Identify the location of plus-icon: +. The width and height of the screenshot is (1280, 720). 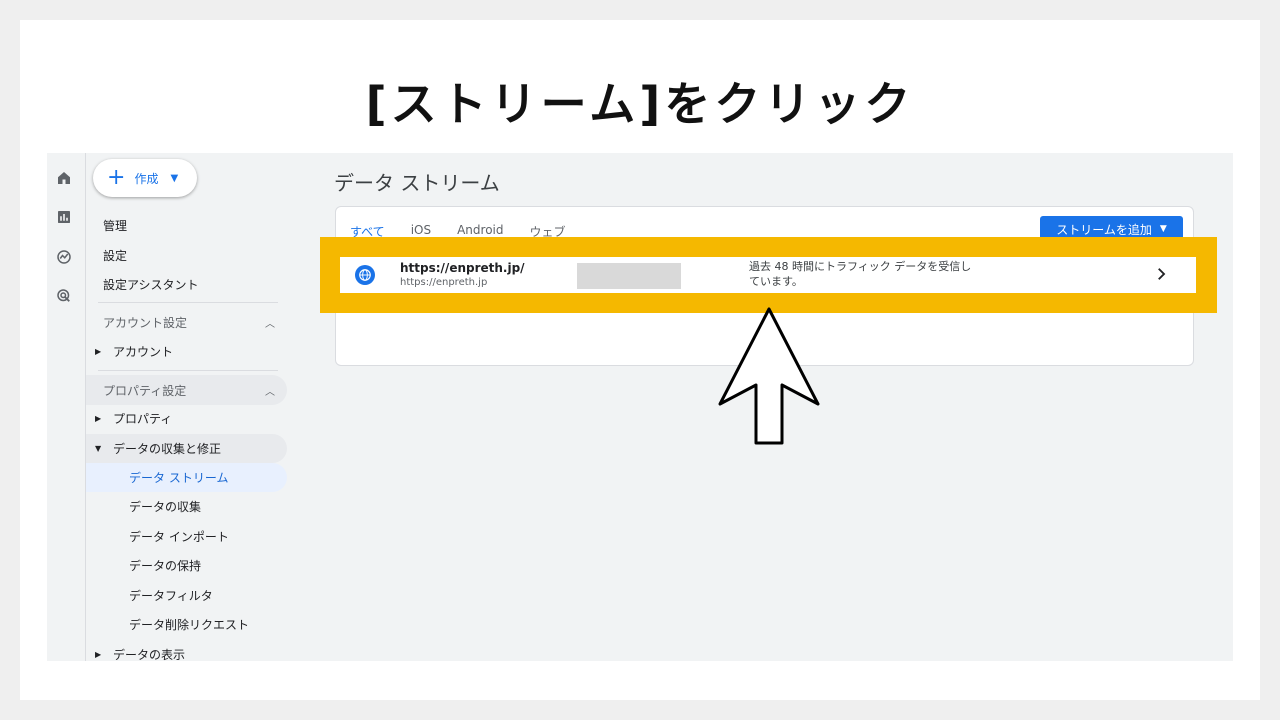
(116, 177).